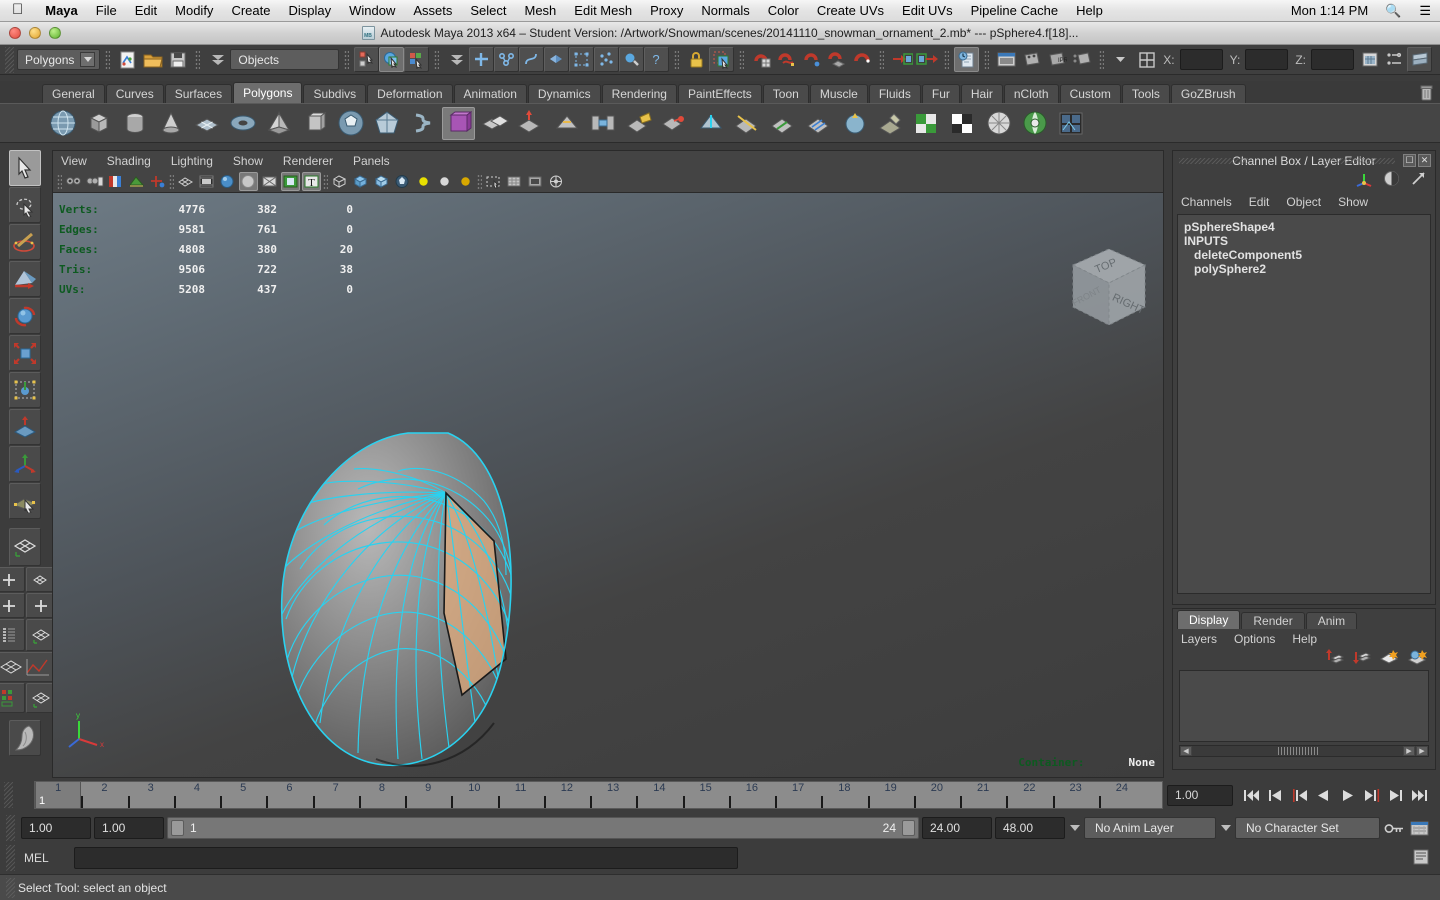  What do you see at coordinates (1201, 59) in the screenshot?
I see `x-coordinate-field` at bounding box center [1201, 59].